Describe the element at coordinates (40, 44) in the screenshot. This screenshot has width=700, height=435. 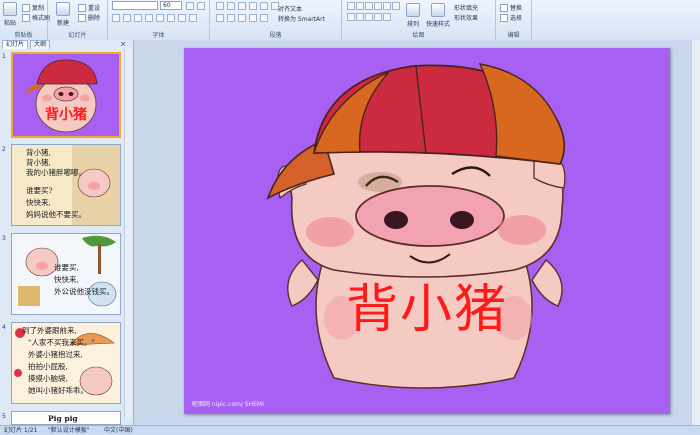
I see `tab-outline: 大纲` at that location.